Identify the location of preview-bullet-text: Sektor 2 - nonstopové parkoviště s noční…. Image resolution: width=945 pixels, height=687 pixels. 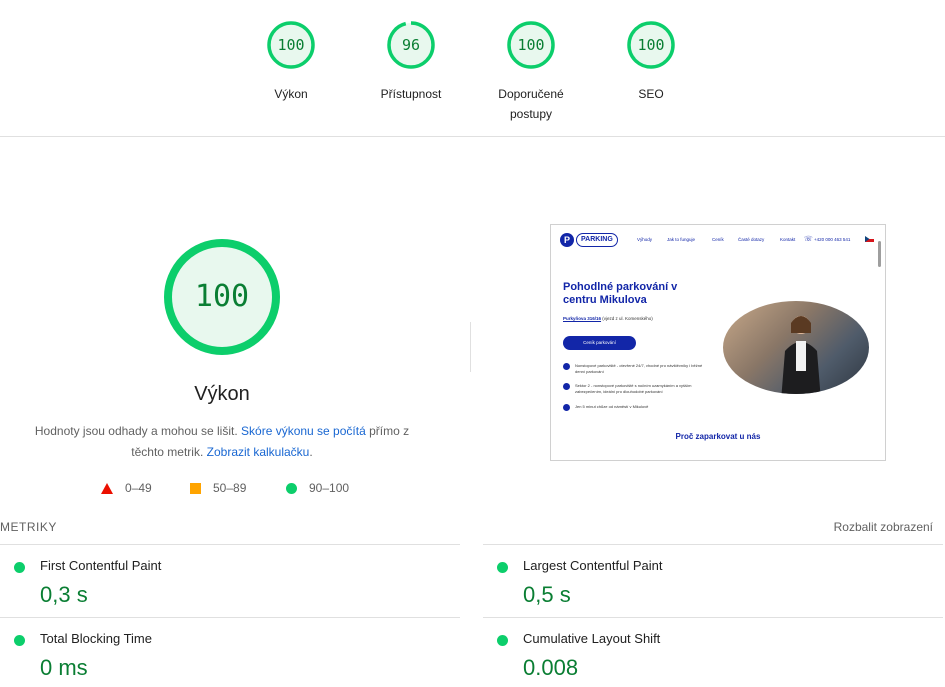
(633, 388).